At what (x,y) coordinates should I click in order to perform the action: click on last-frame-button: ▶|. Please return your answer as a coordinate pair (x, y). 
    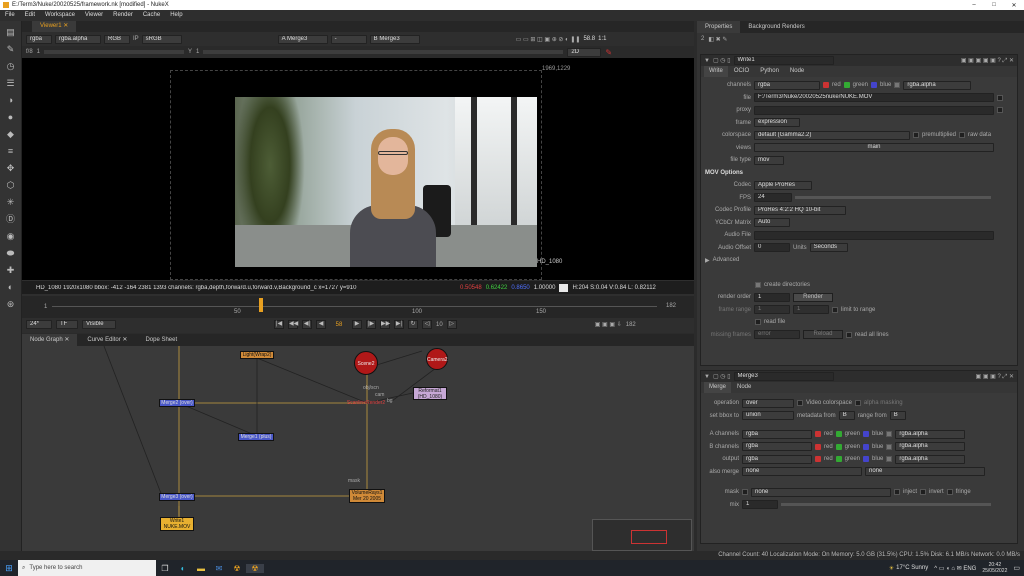
    Looking at the image, I should click on (399, 324).